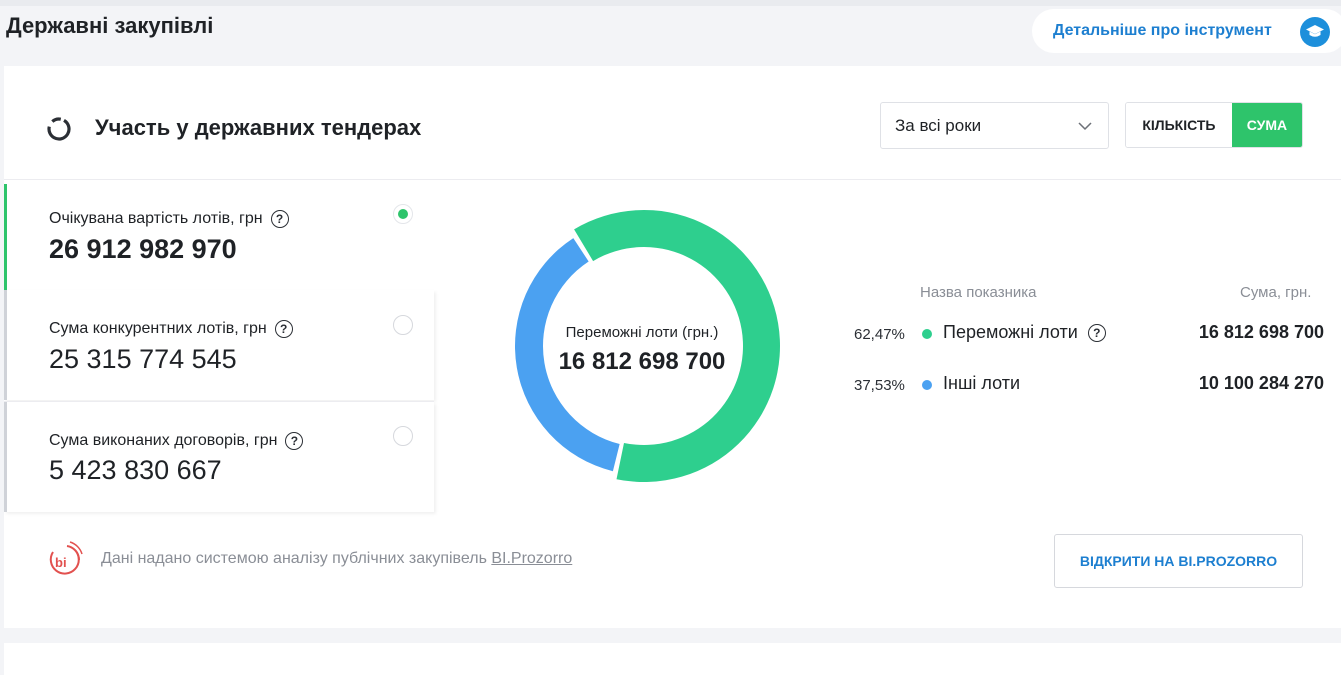 This screenshot has height=675, width=1341. What do you see at coordinates (59, 129) in the screenshot?
I see `donut-chart-icon` at bounding box center [59, 129].